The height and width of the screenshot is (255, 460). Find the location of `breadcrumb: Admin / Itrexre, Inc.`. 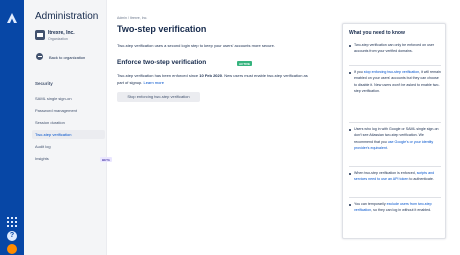

breadcrumb: Admin / Itrexre, Inc. is located at coordinates (132, 18).